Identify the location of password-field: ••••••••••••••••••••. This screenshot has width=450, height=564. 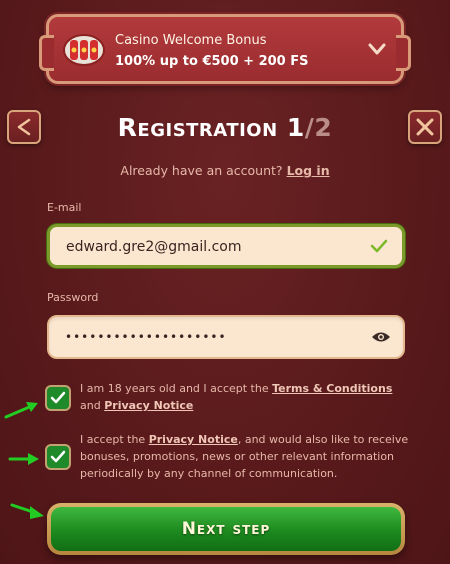
(226, 337).